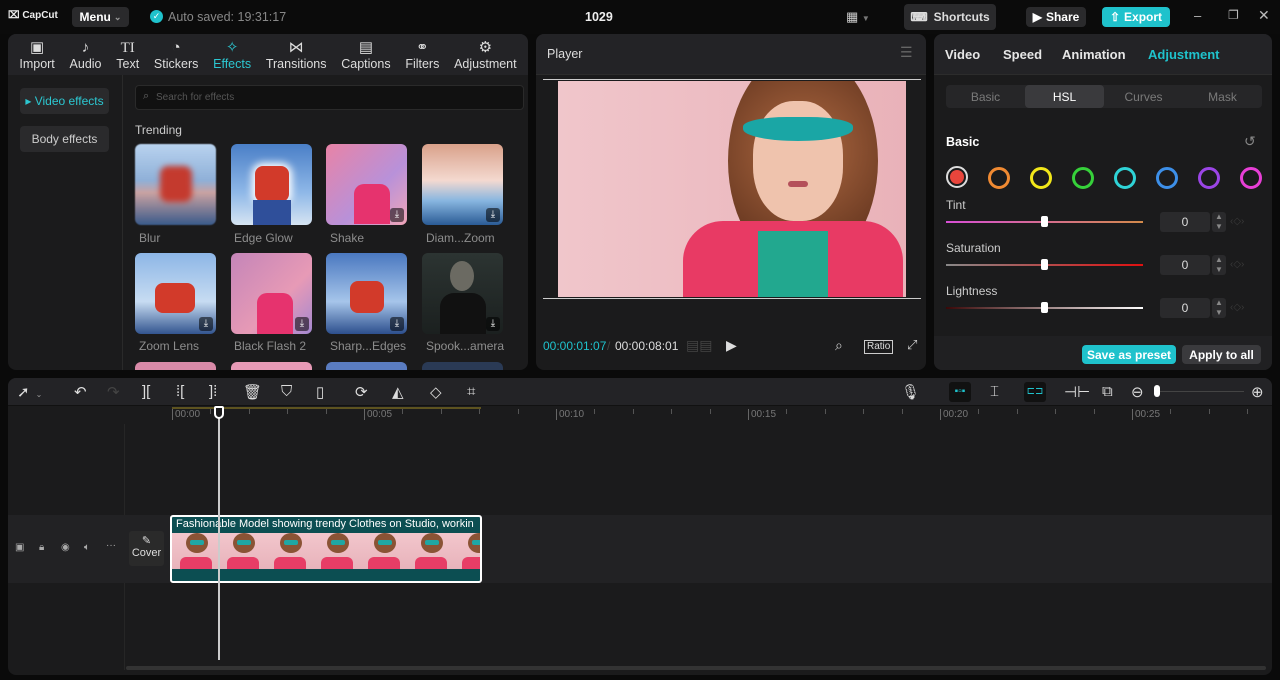  I want to click on effects-search-input: ⌕ Search for effects, so click(329, 97).